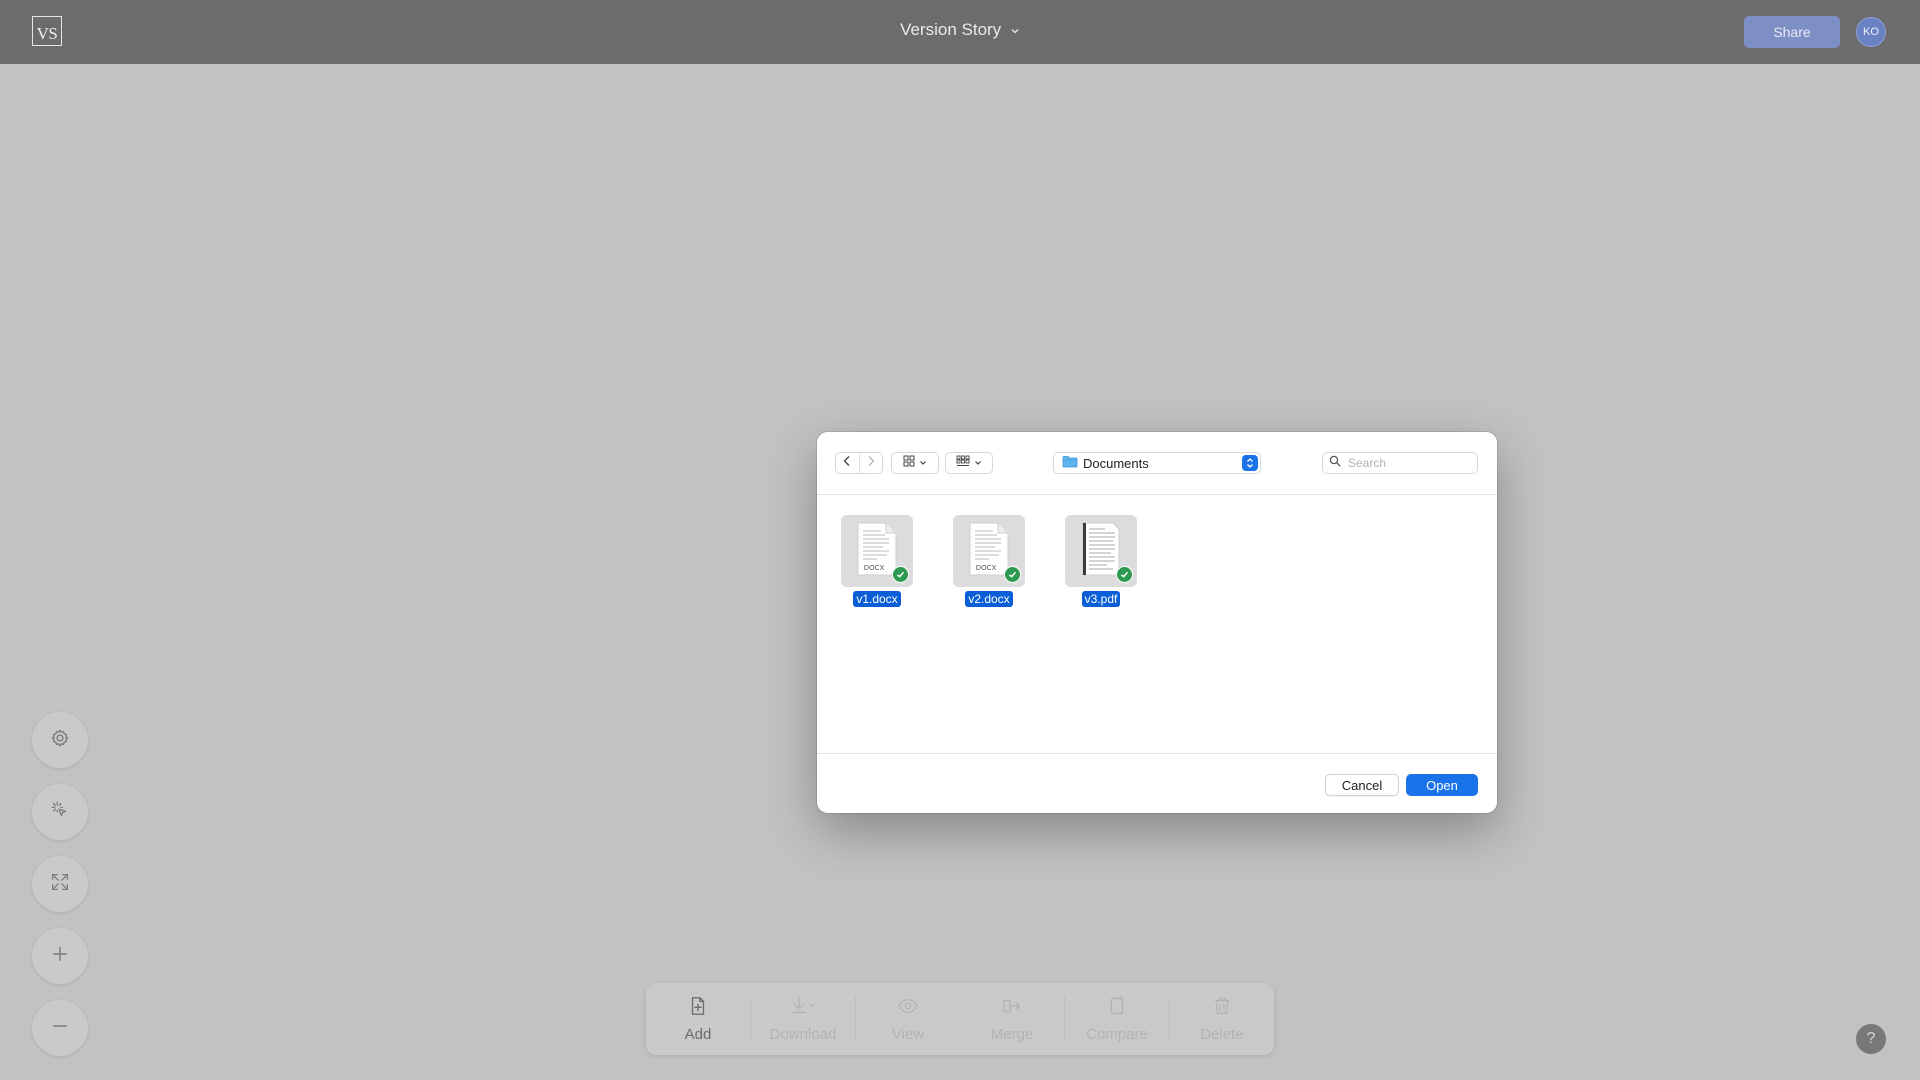 The width and height of the screenshot is (1920, 1080). I want to click on merge-label: Merge, so click(1012, 1034).